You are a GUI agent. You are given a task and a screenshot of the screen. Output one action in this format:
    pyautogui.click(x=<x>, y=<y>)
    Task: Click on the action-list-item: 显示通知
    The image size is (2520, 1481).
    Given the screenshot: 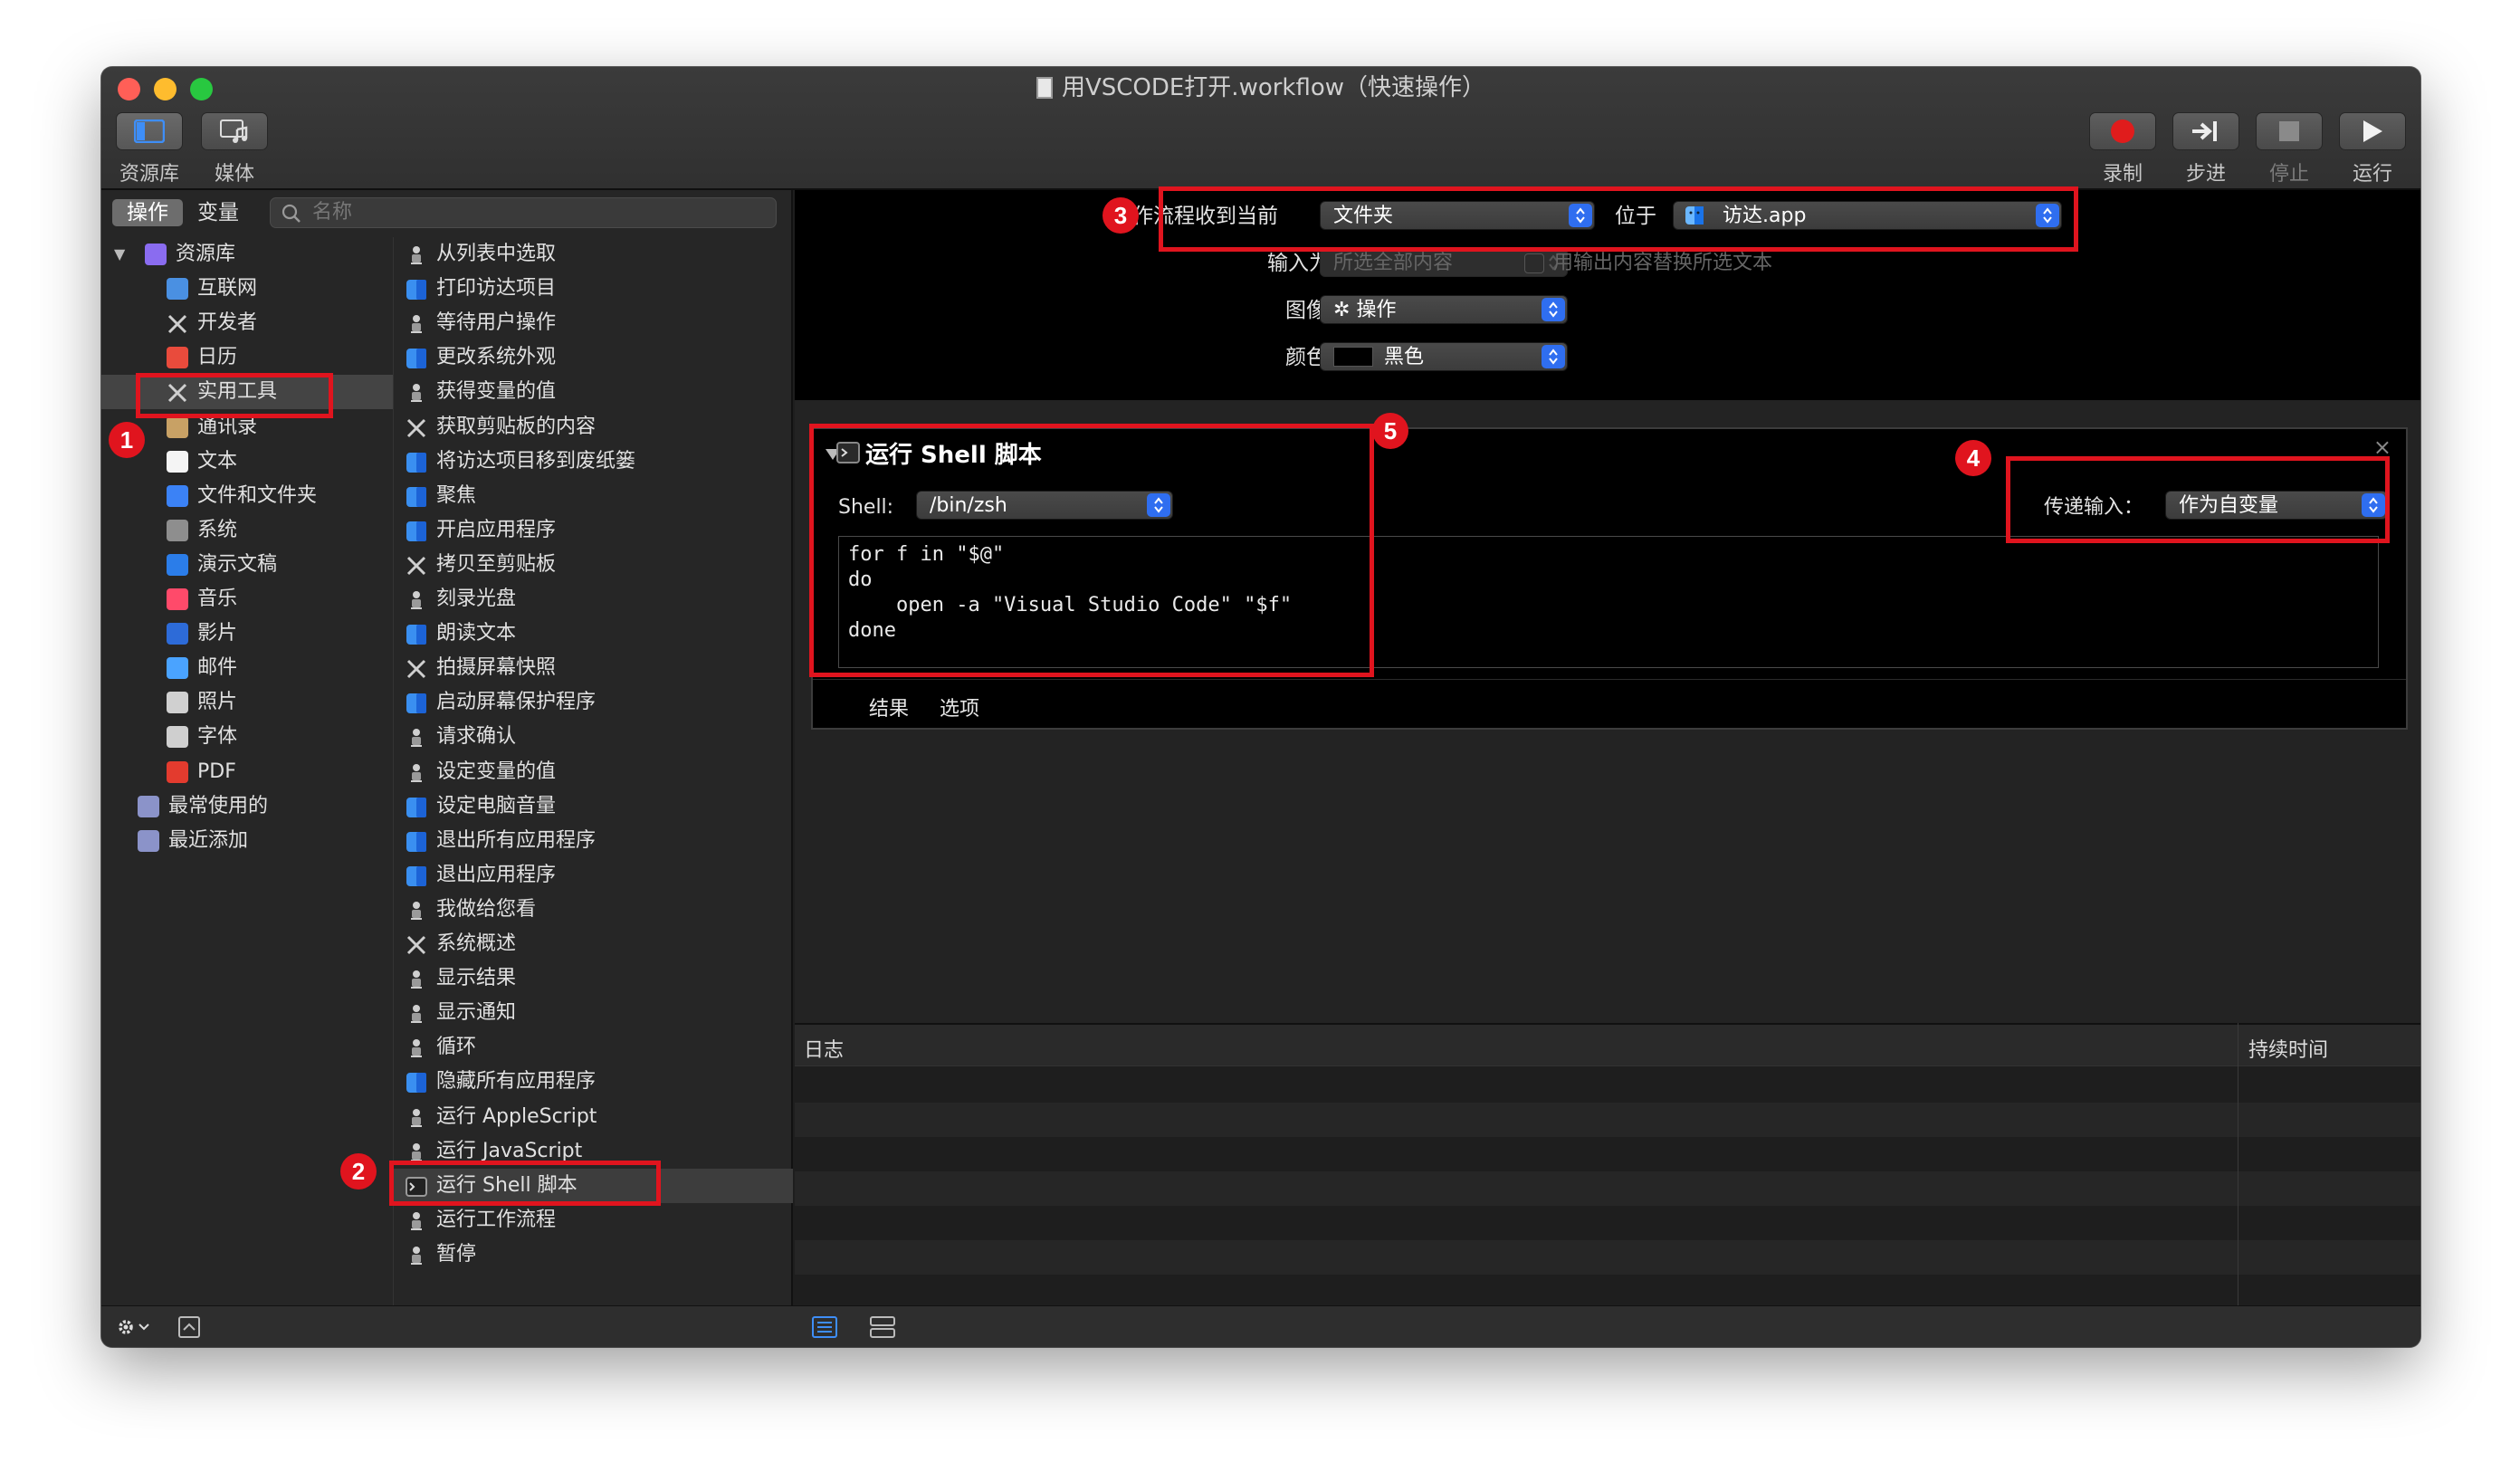 What is the action you would take?
    pyautogui.click(x=593, y=1013)
    